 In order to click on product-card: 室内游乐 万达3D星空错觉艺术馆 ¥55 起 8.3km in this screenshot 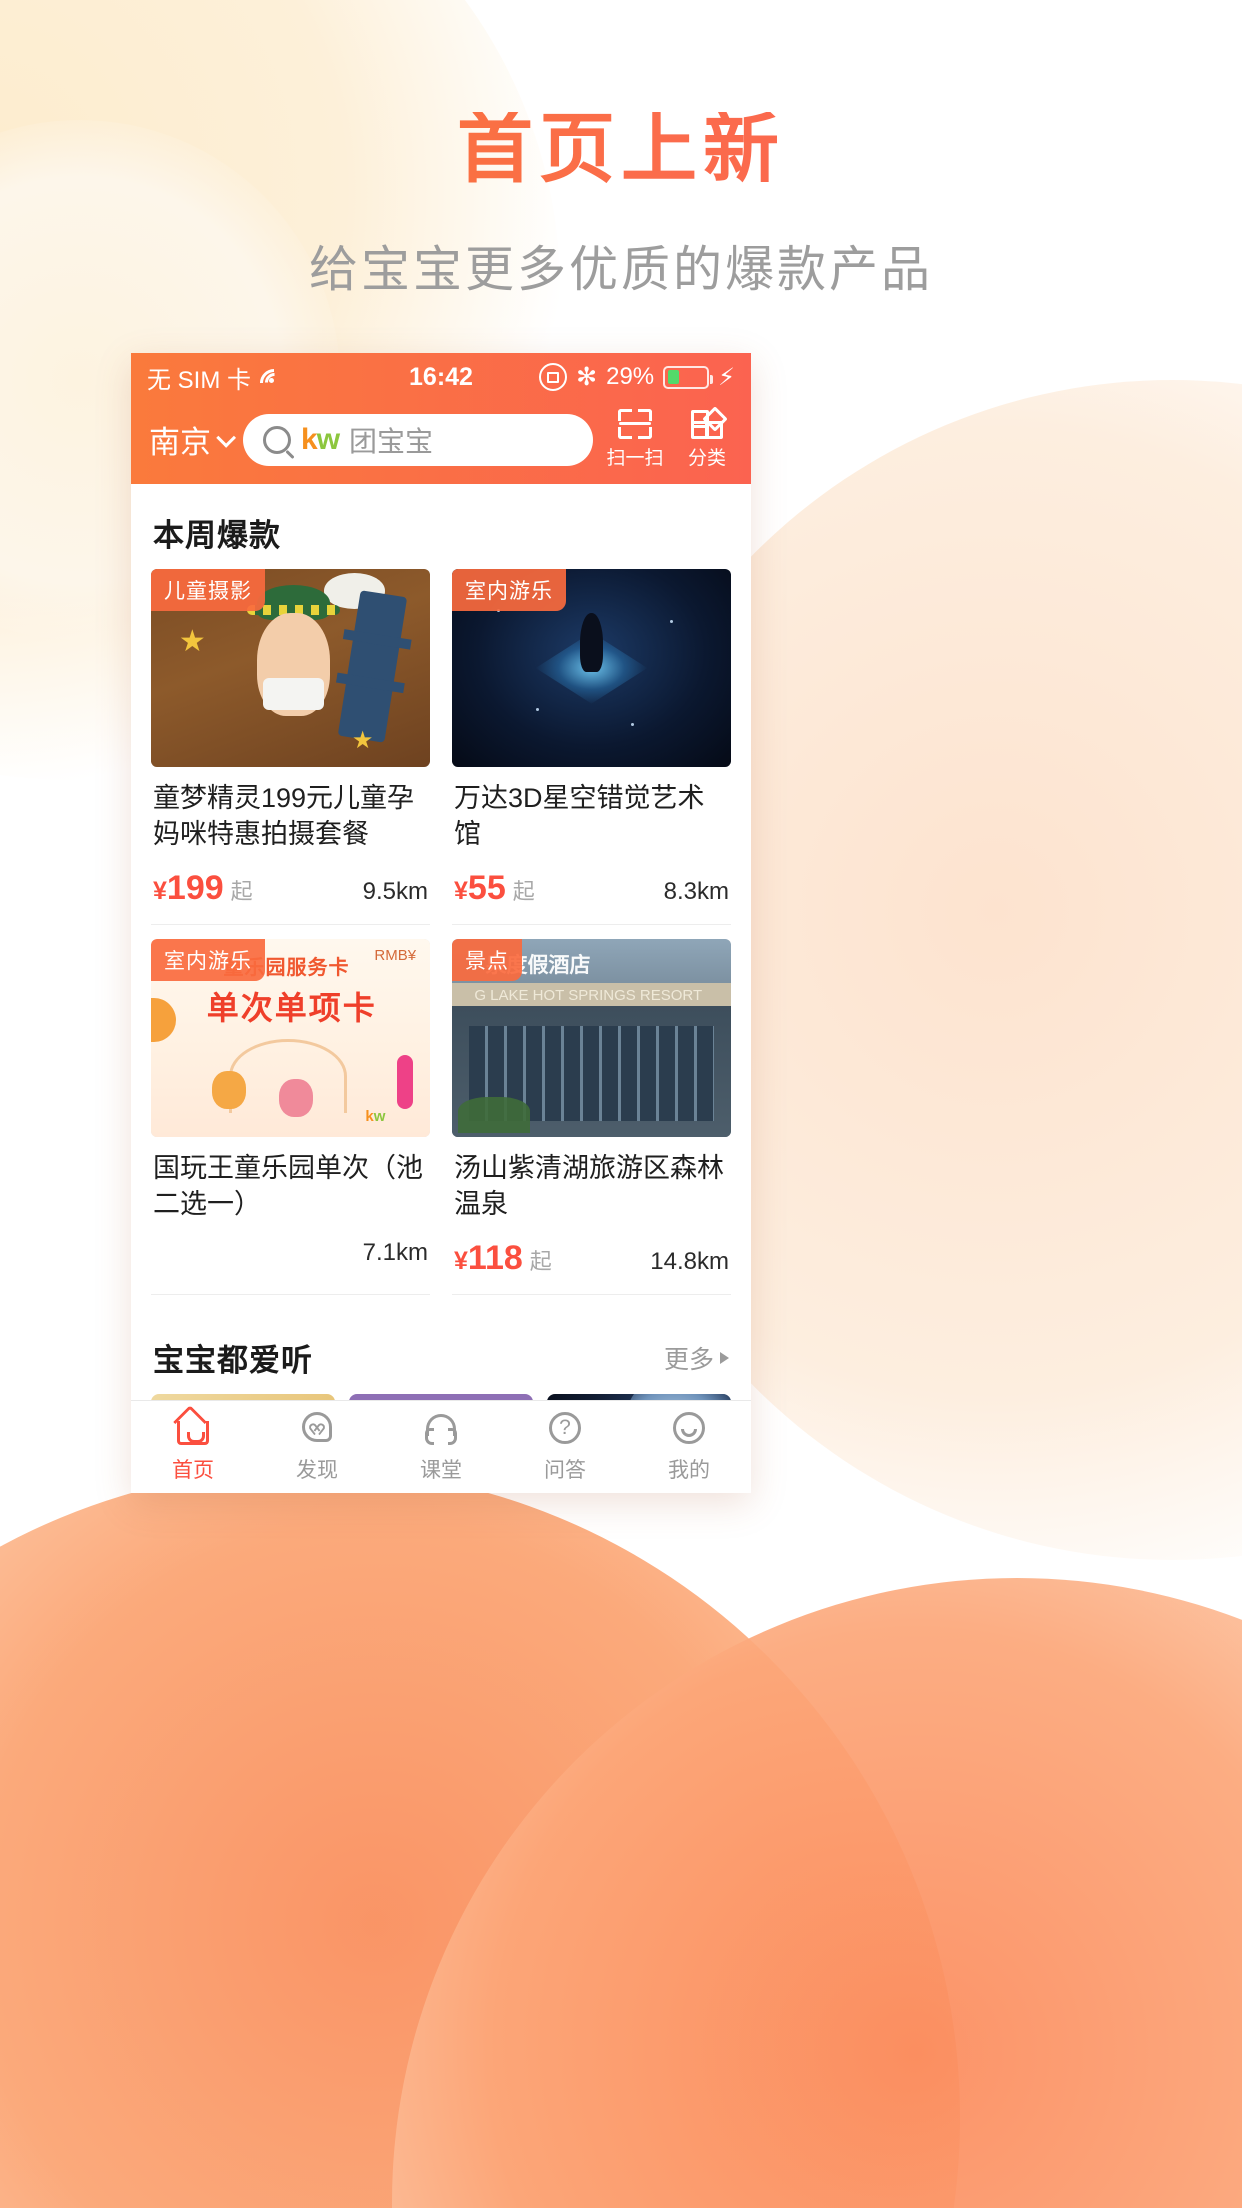, I will do `click(591, 747)`.